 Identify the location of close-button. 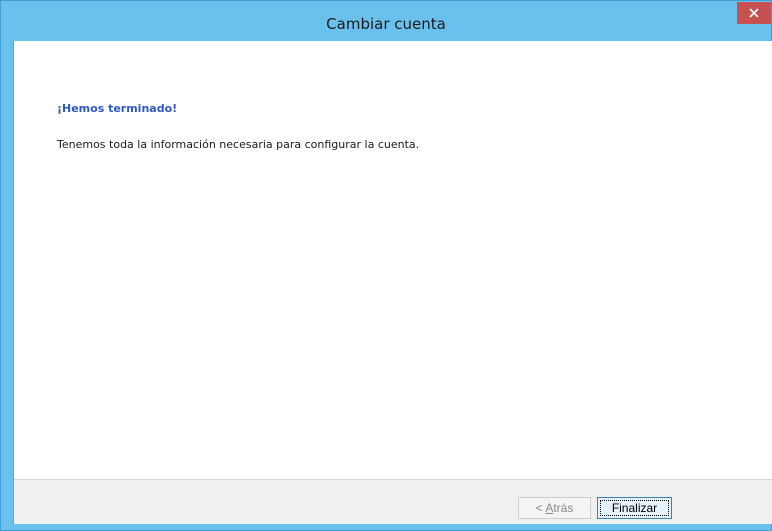
(754, 13).